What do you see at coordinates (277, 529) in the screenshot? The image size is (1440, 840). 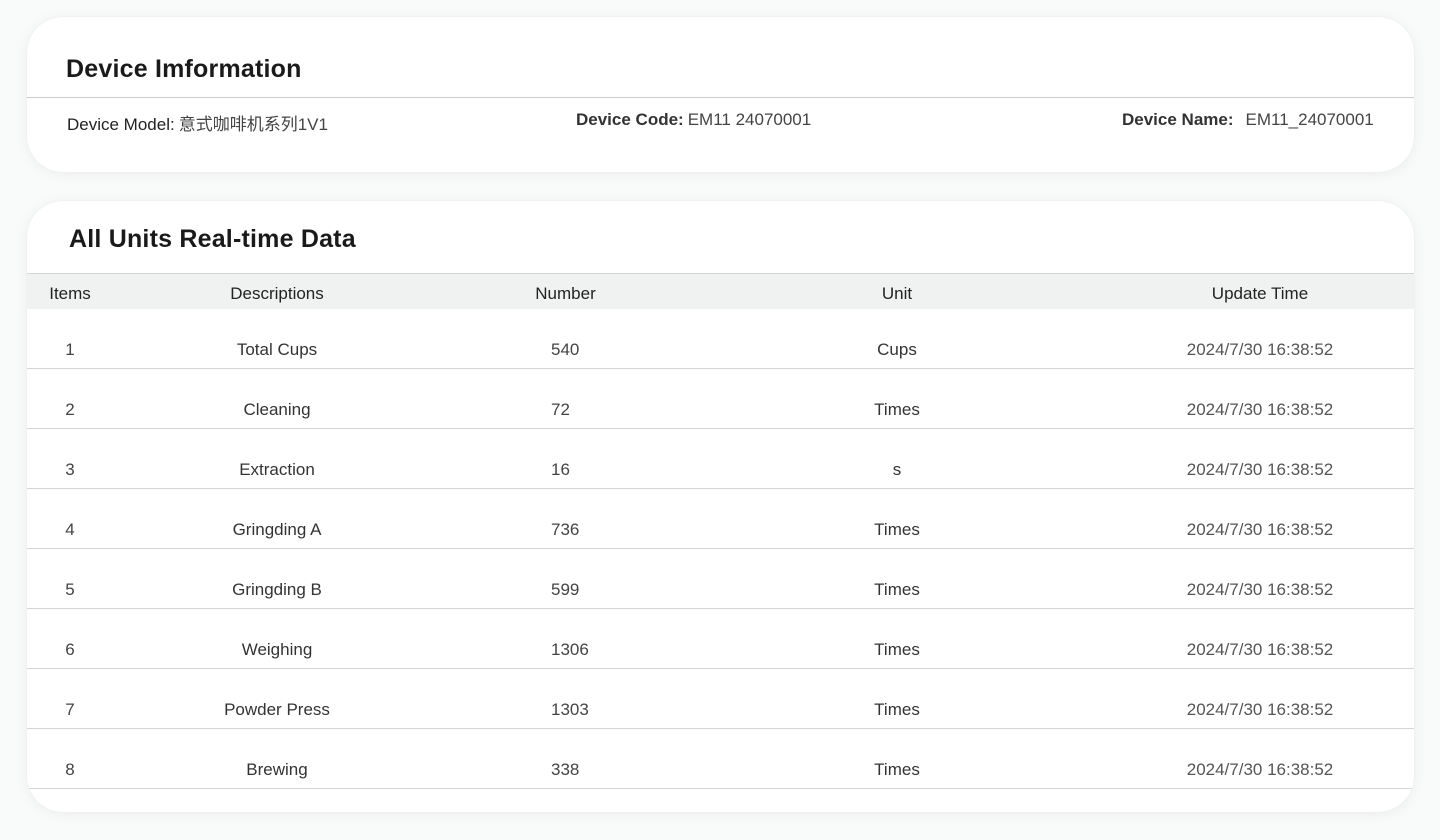 I see `cell-description: Gringding A` at bounding box center [277, 529].